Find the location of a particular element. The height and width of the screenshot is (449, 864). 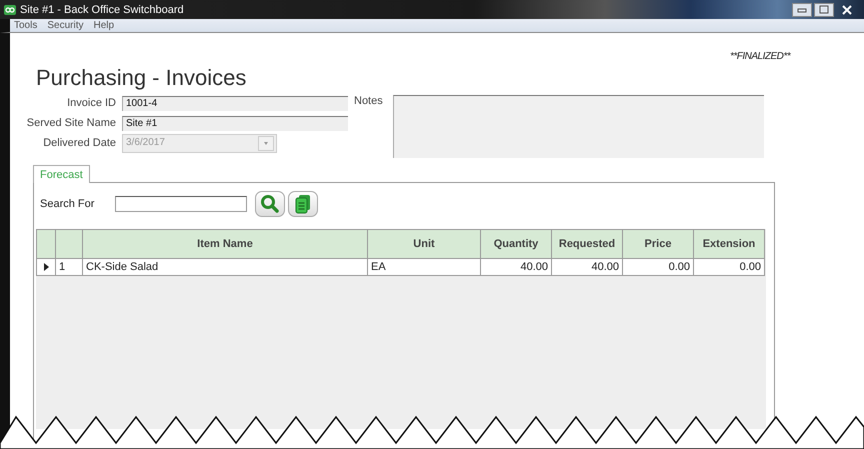

row-pointer-icon is located at coordinates (46, 267).